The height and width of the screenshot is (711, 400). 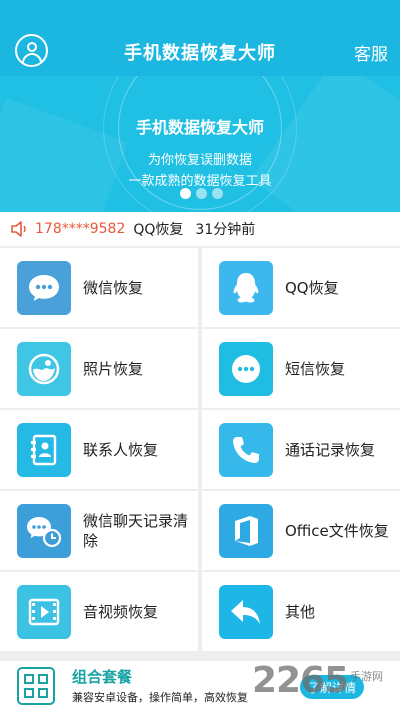 I want to click on wechat-icon, so click(x=44, y=288).